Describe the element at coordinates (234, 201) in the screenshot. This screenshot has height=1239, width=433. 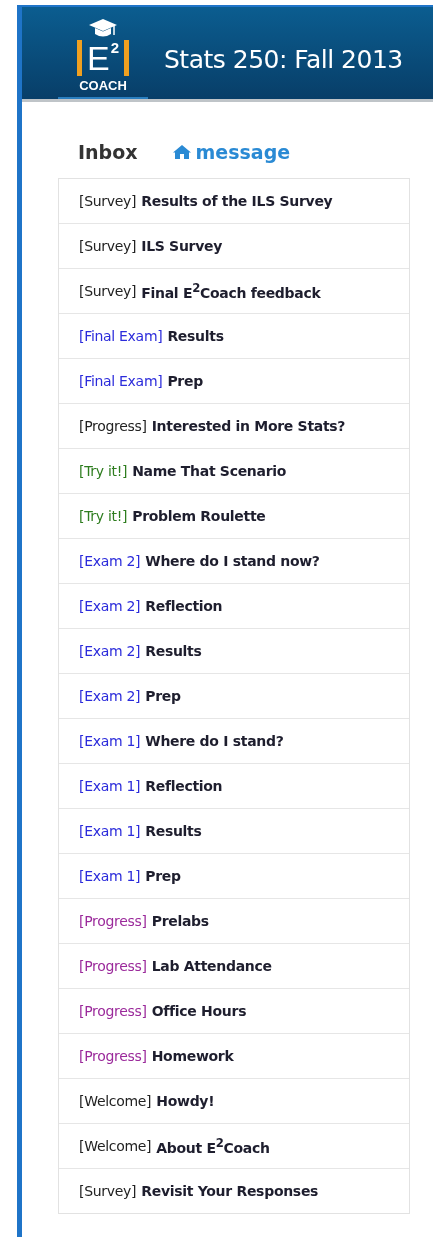
I see `message-item: [Survey] Results of the ILS Survey` at that location.